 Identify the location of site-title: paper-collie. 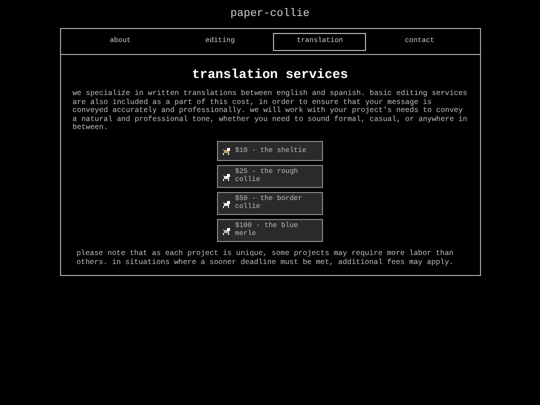
(270, 14).